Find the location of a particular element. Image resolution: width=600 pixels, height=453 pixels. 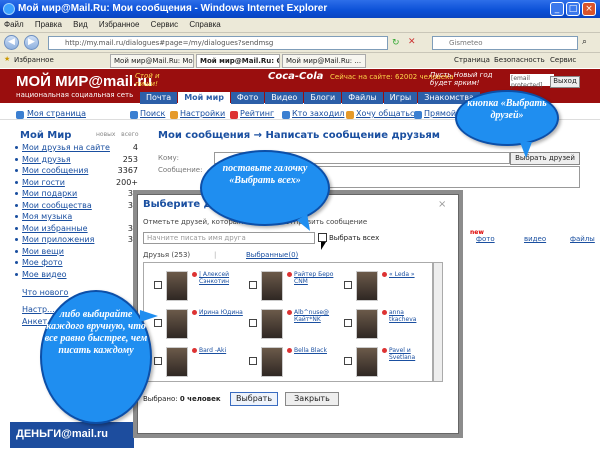

sidebar-item: Мои сообщества34 is located at coordinates (78, 206).